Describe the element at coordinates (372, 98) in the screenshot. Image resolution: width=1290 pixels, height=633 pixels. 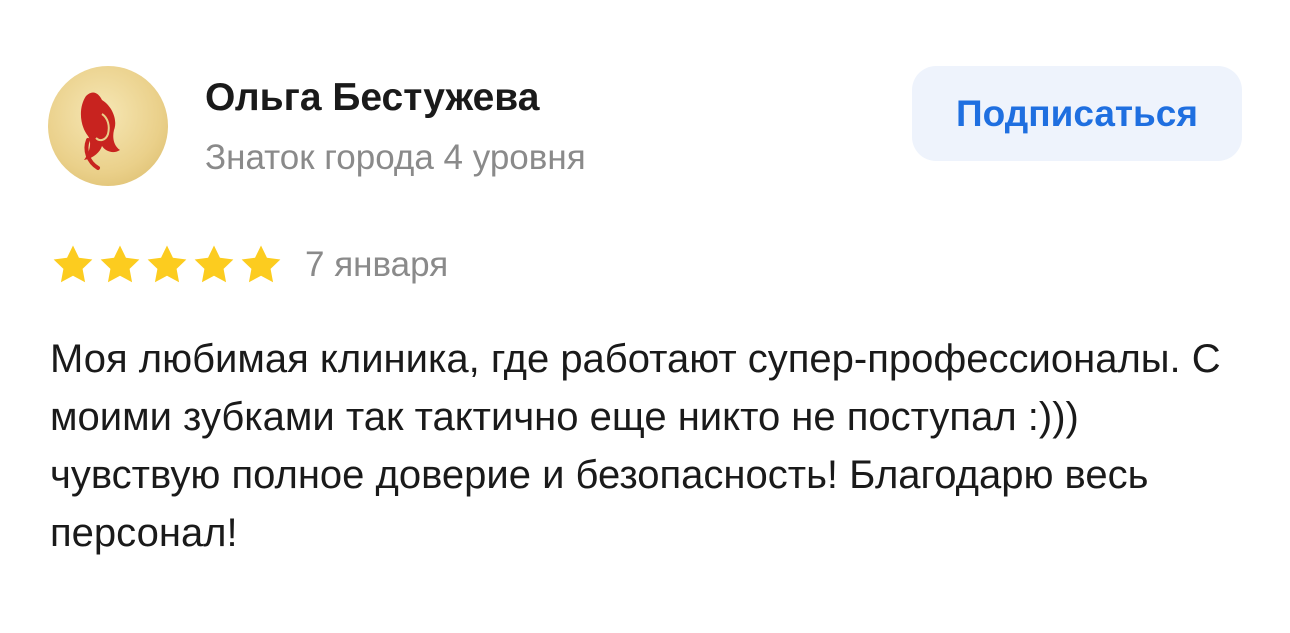
I see `author-name: Ольга Бестужева` at that location.